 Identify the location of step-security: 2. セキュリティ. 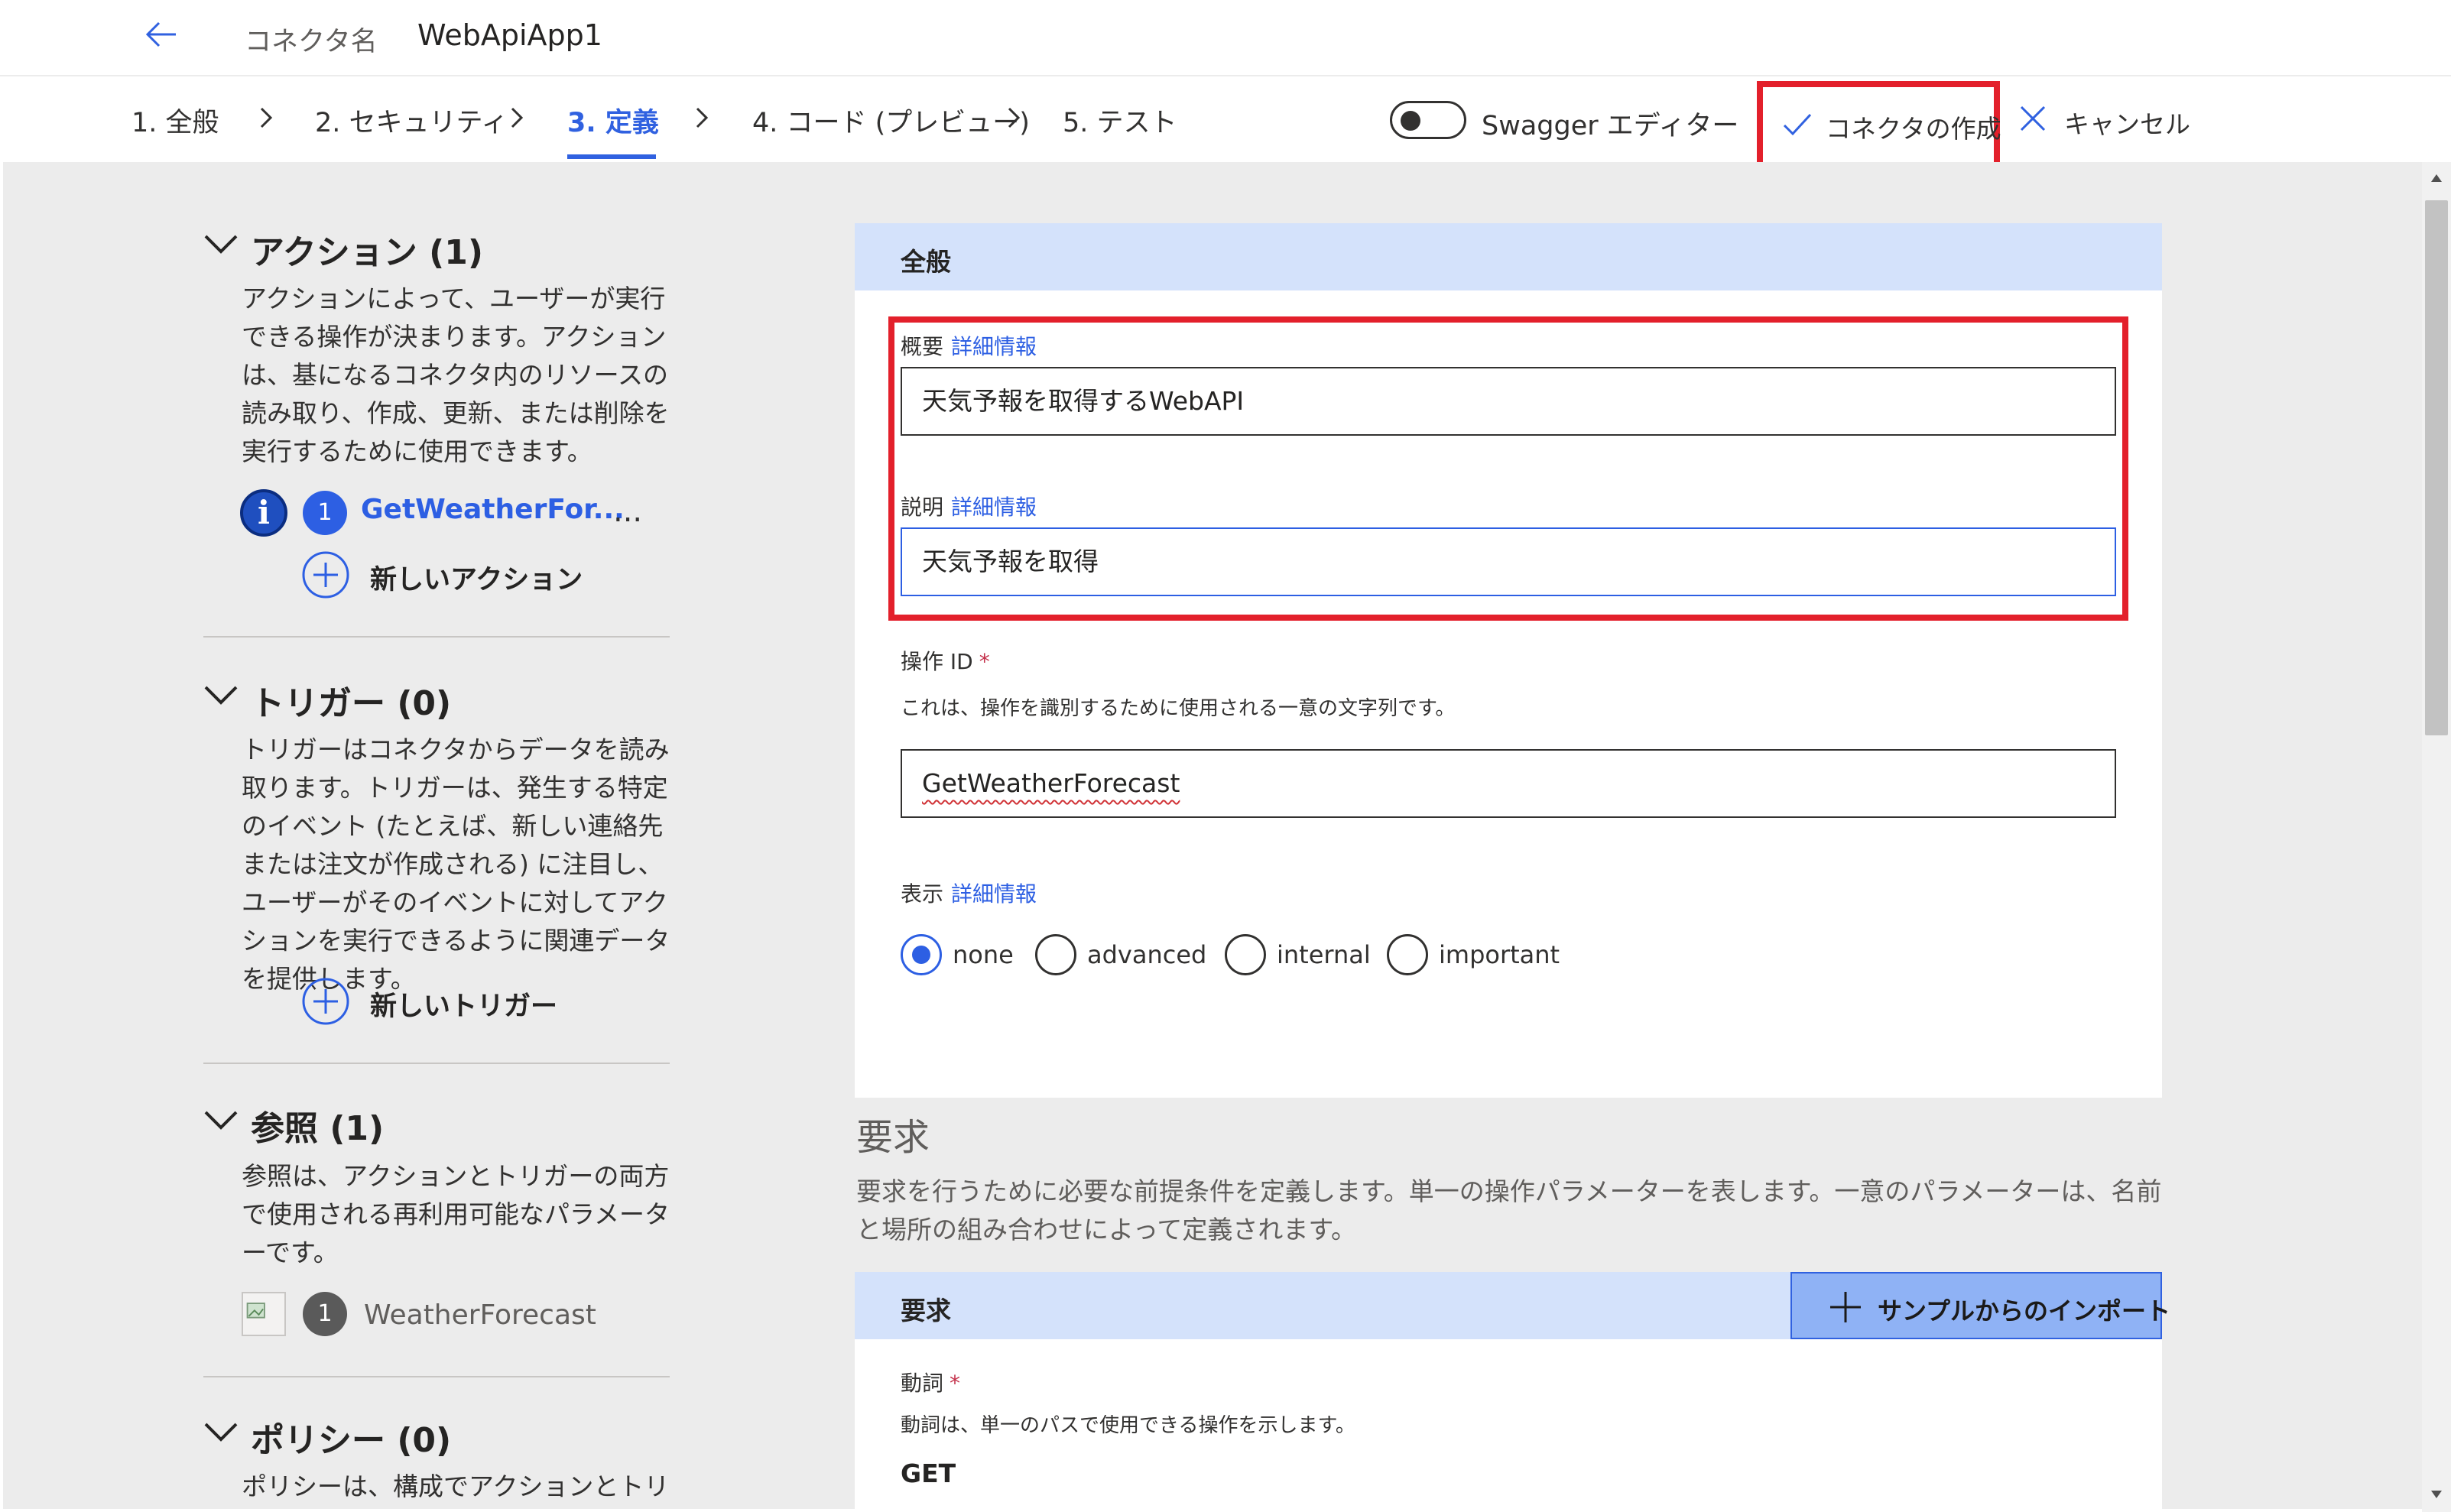
(411, 121).